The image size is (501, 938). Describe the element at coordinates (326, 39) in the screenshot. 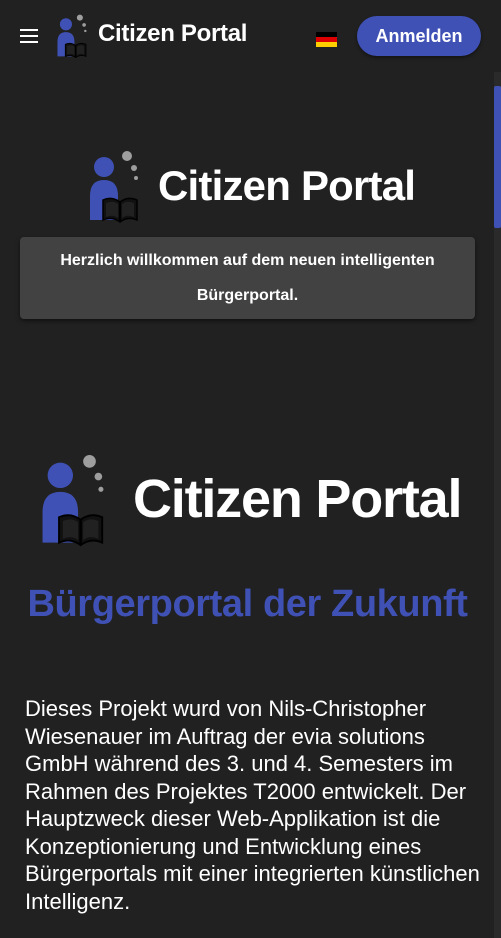

I see `flag-de-icon` at that location.